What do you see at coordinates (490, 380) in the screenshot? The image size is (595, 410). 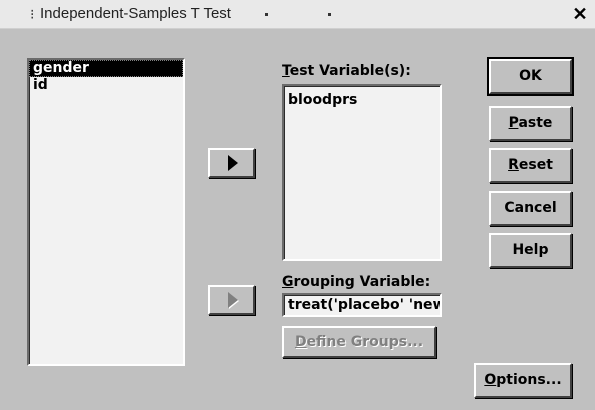 I see `options-accelerator: O` at bounding box center [490, 380].